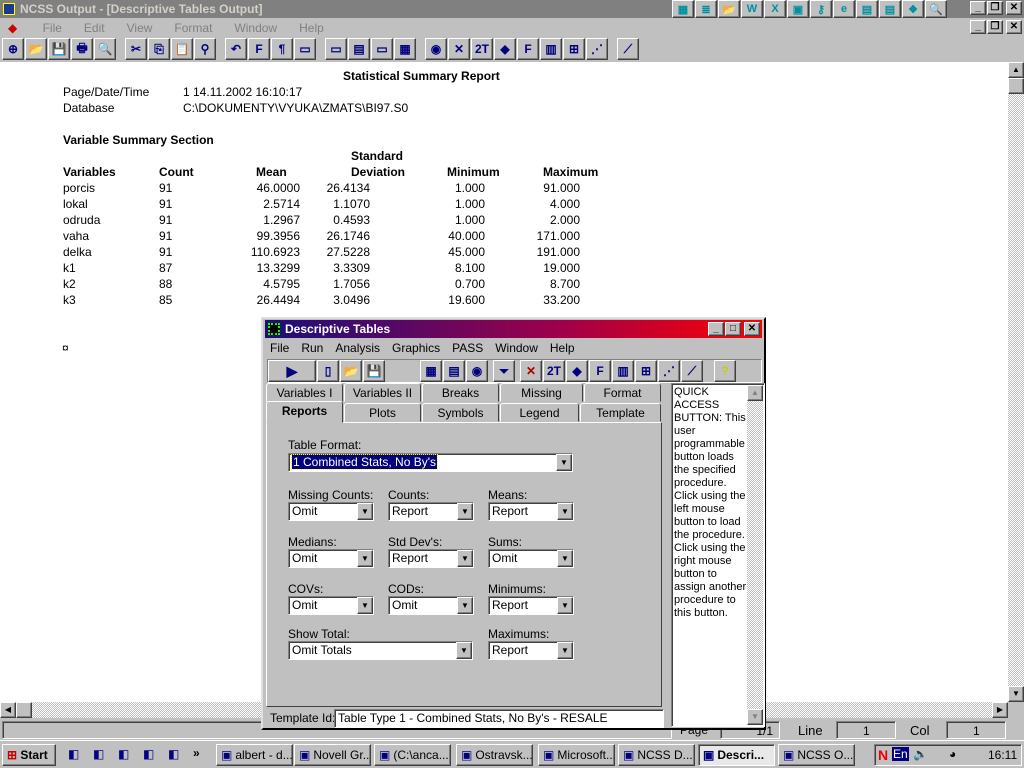 The image size is (1024, 768). Describe the element at coordinates (331, 511) in the screenshot. I see `missing-counts-select: Omit ▼` at that location.